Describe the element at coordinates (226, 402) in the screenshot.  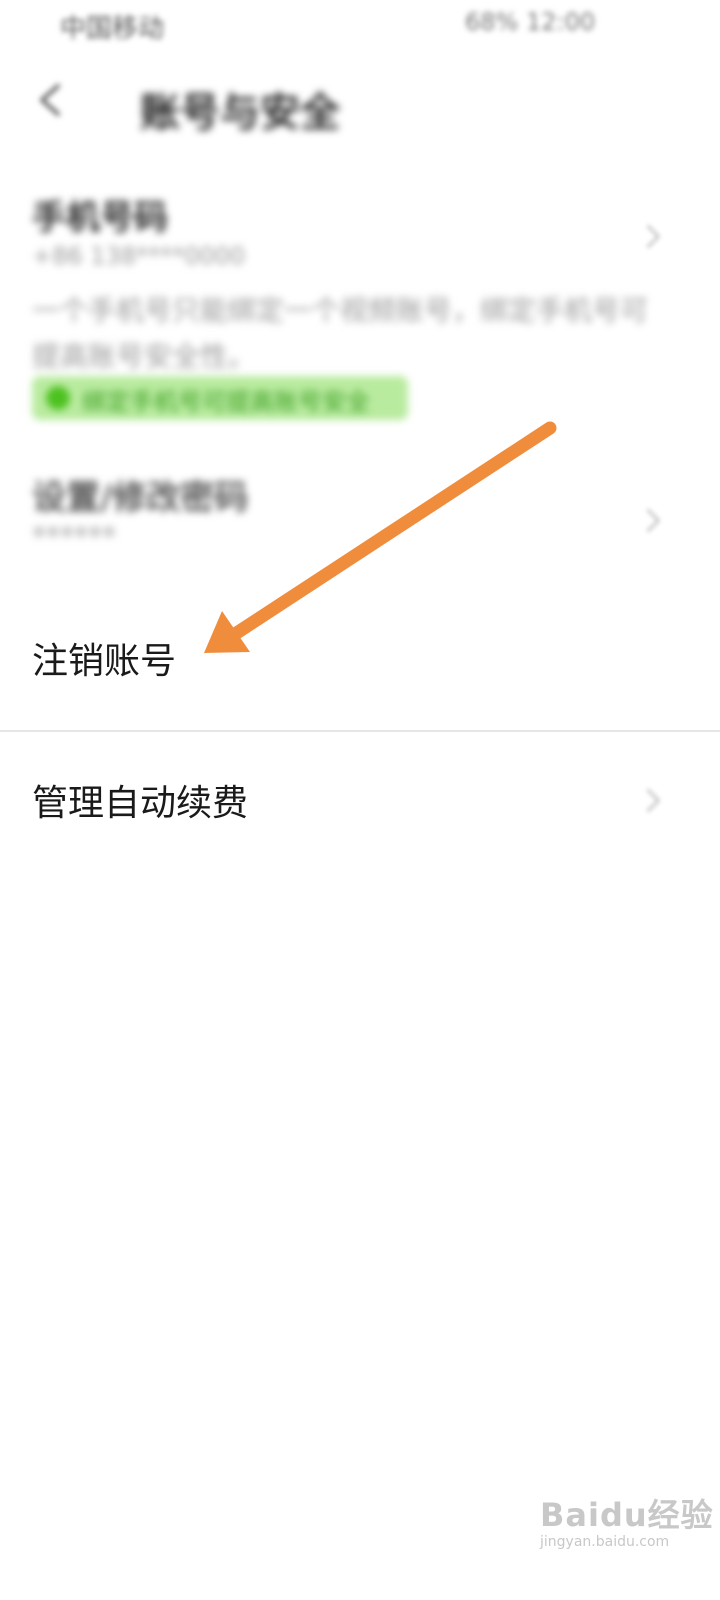
I see `security-badge-text: 绑定手机号可提高账号安全` at that location.